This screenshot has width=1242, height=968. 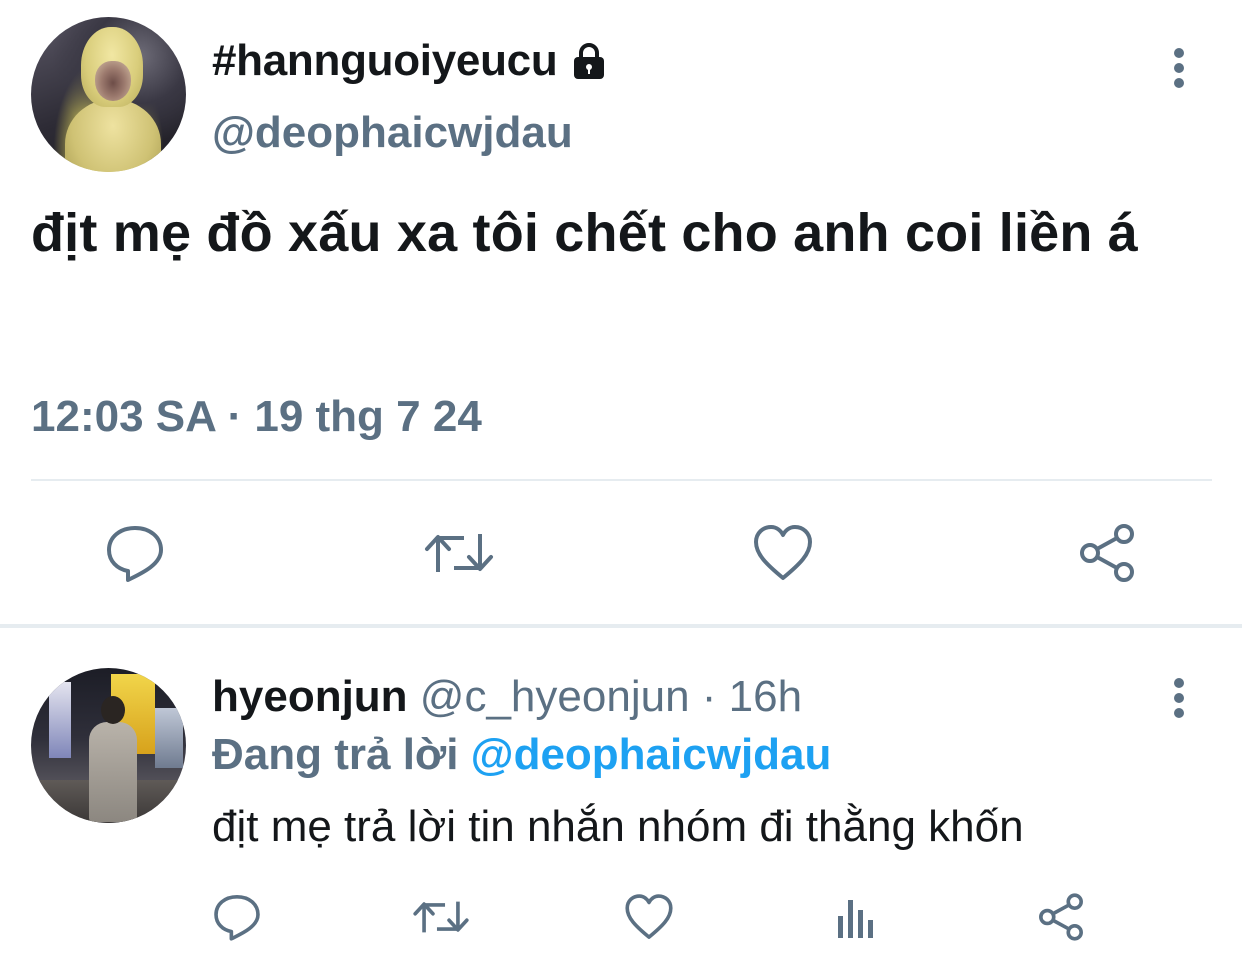 I want to click on views-icon, so click(x=857, y=917).